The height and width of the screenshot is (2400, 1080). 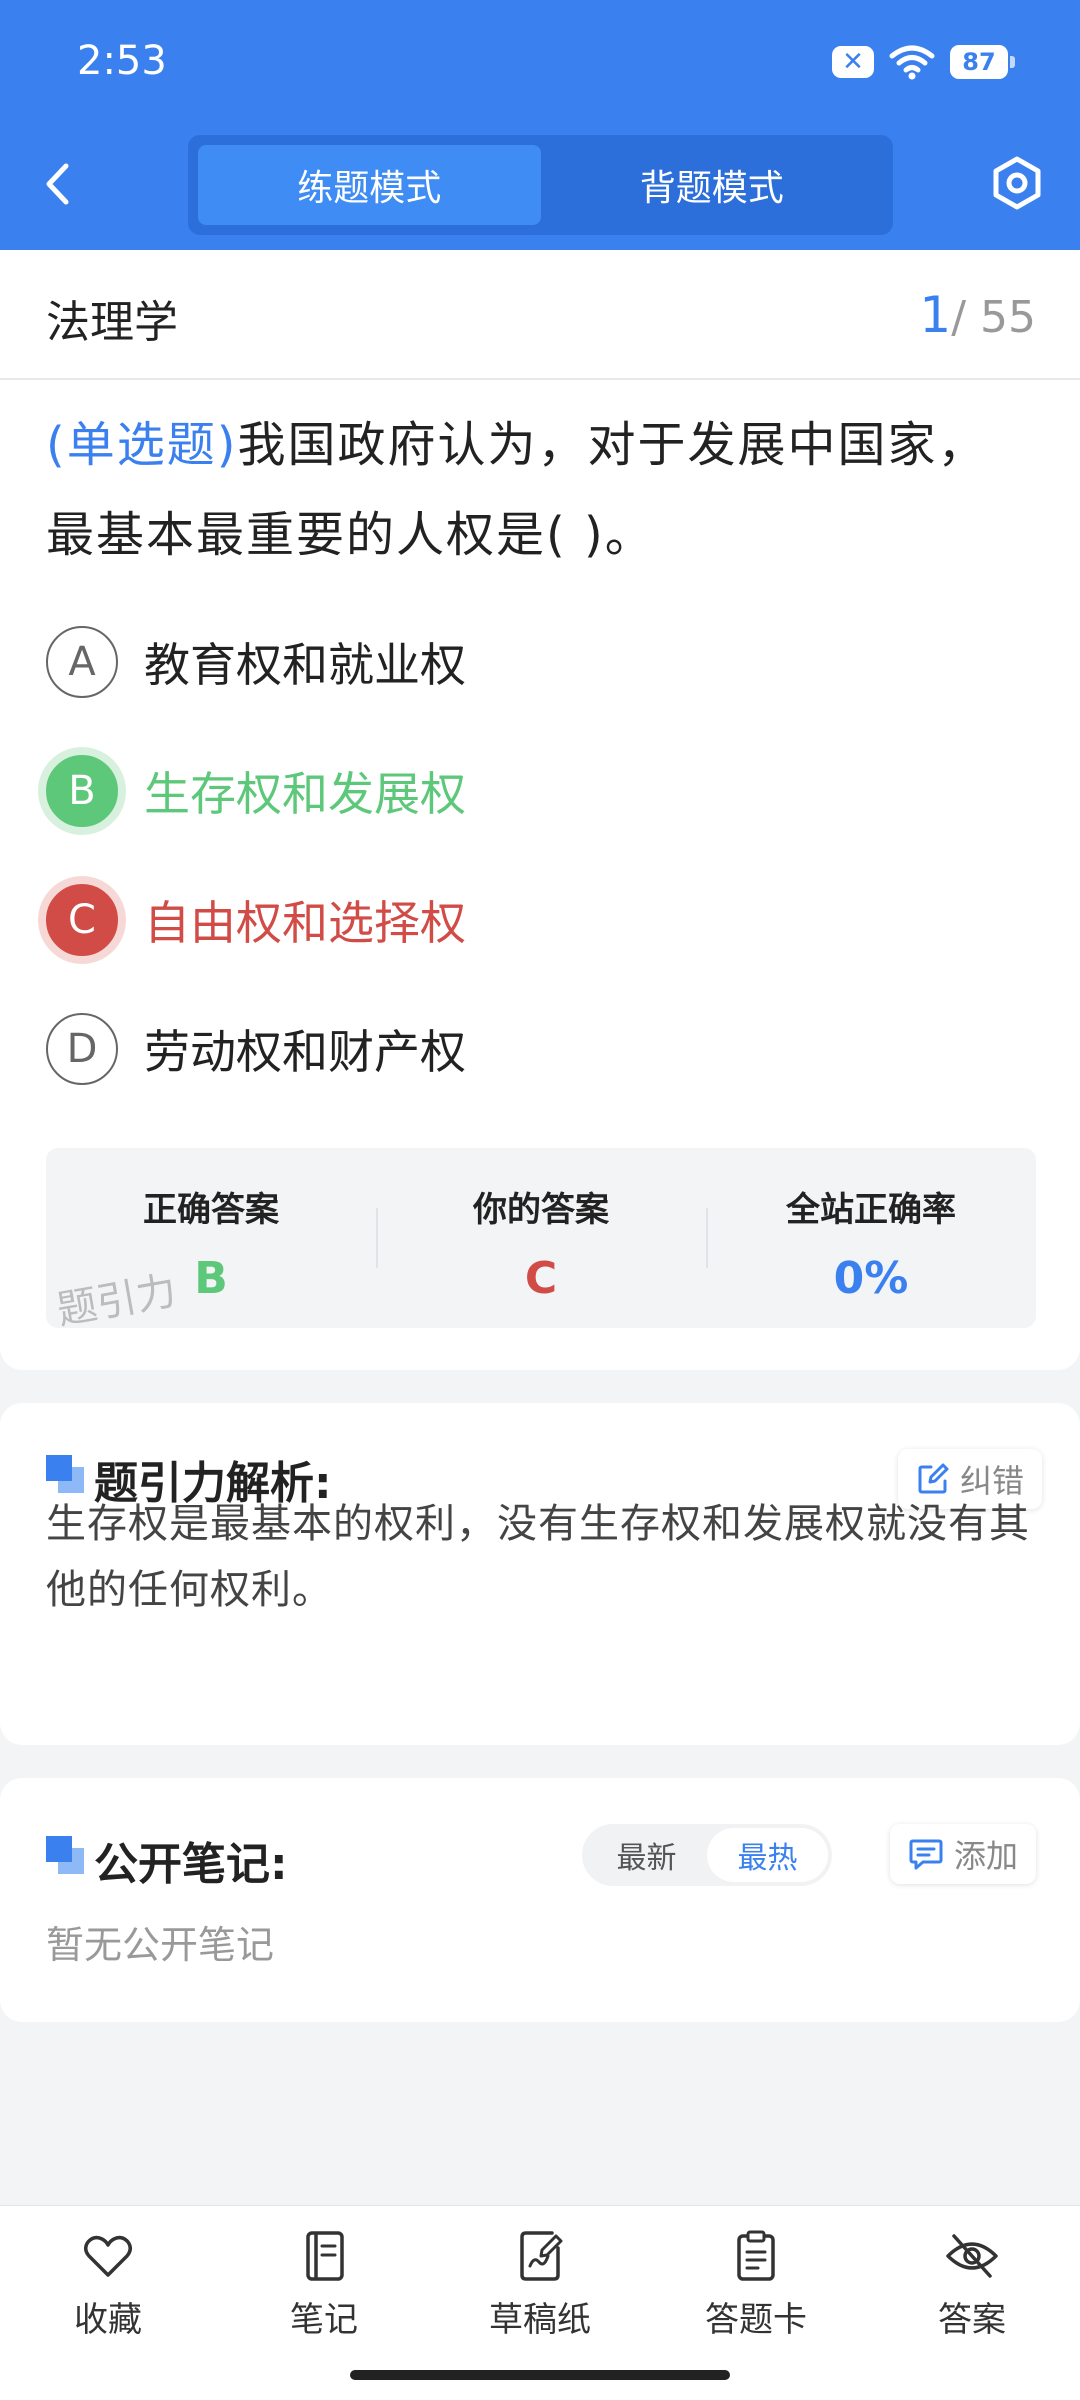 I want to click on your-answer-label: 你的答案, so click(x=541, y=1210).